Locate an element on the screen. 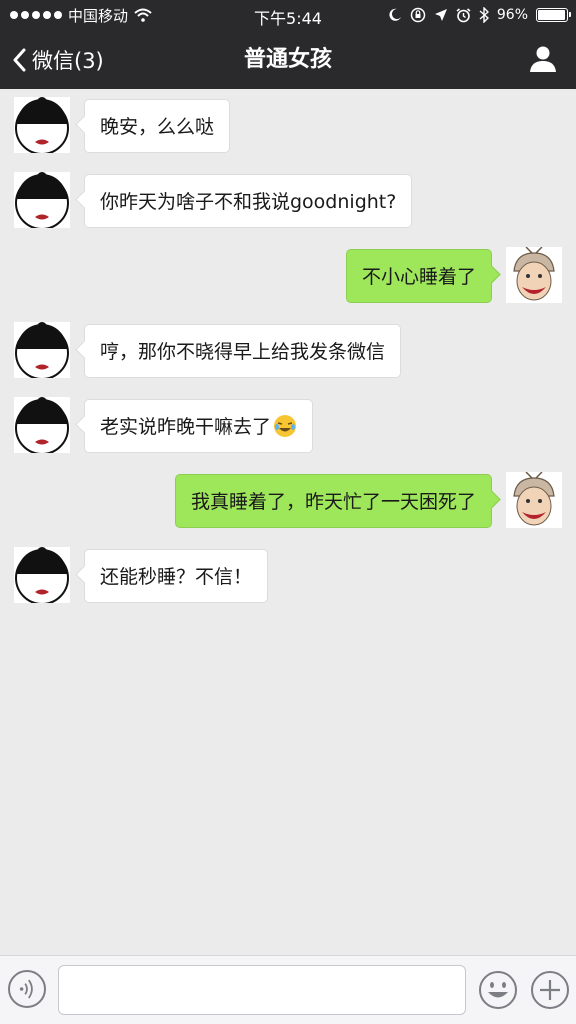  crying-laughing-emoji is located at coordinates (285, 425).